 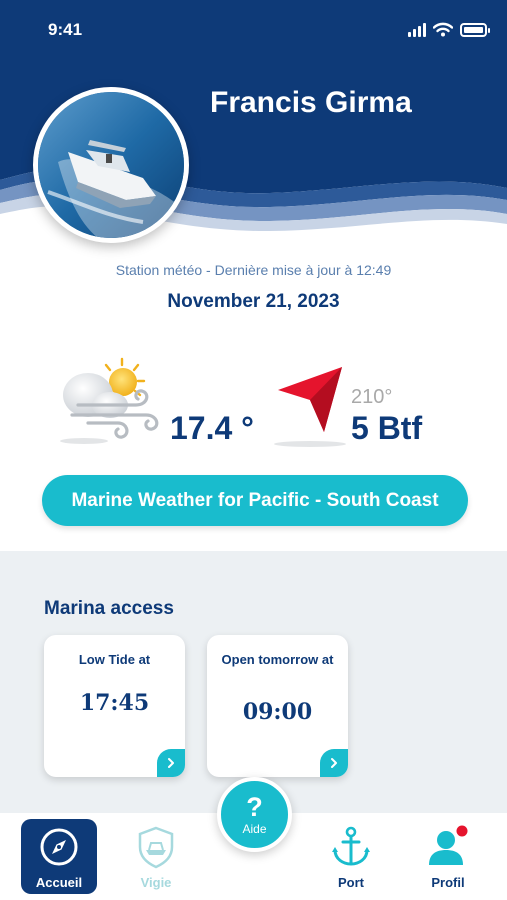 What do you see at coordinates (277, 659) in the screenshot?
I see `card-label: Open tomorrow at` at bounding box center [277, 659].